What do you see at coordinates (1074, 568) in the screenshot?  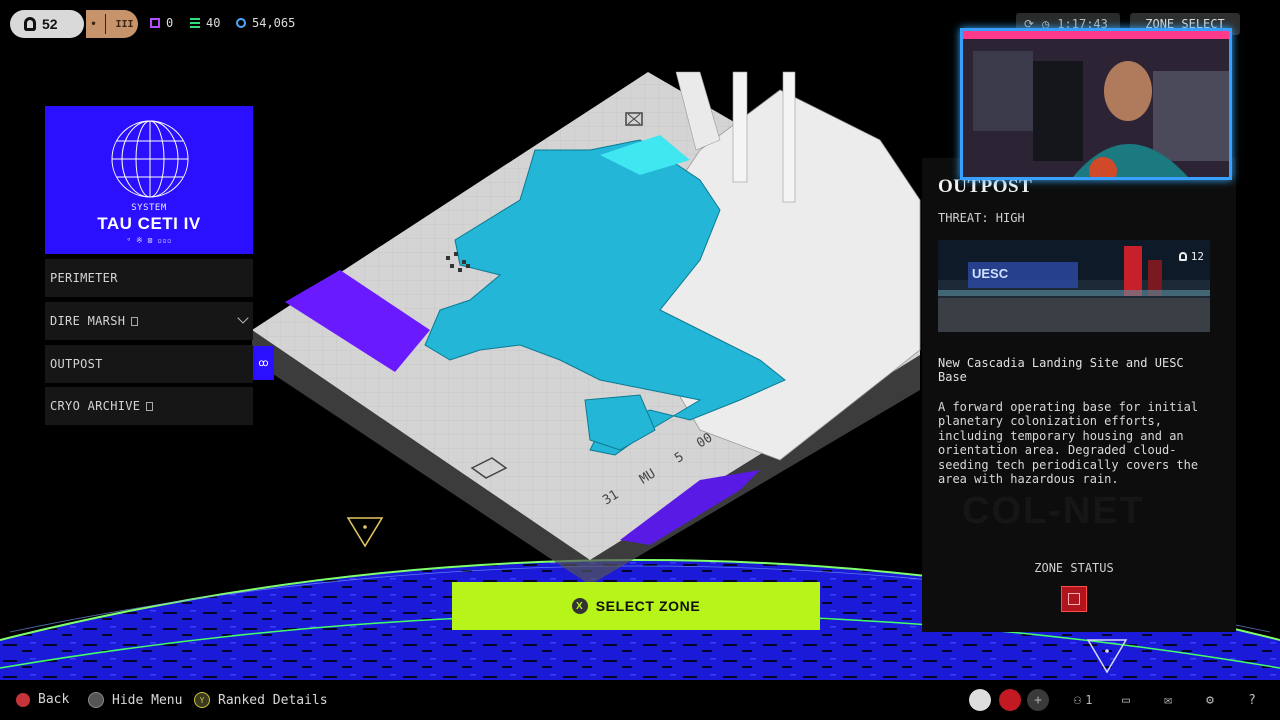 I see `zone-status-label: ZONE STATUS` at bounding box center [1074, 568].